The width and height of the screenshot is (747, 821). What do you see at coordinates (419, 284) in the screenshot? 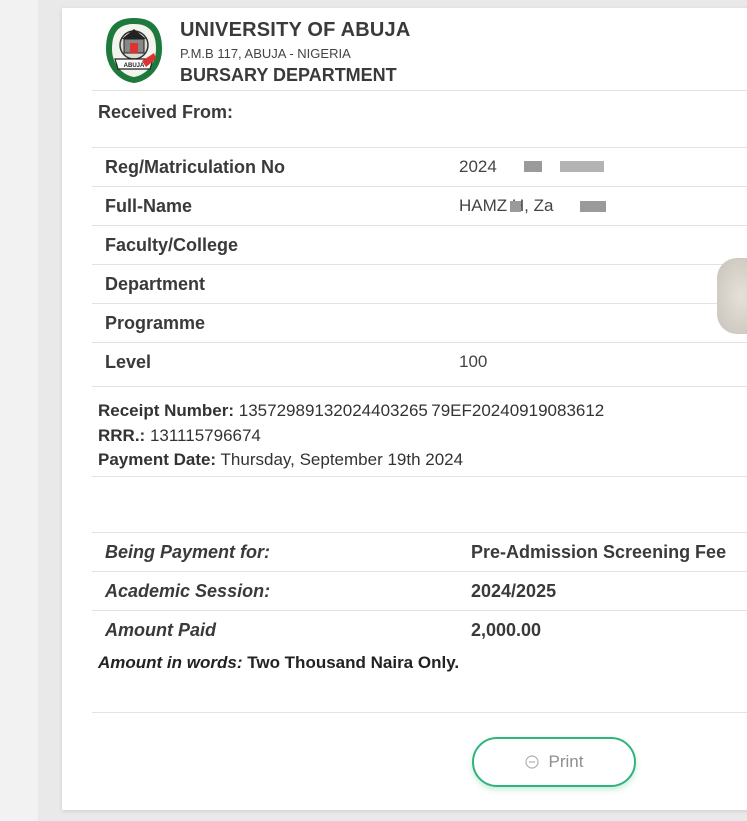
I see `details-row-department: Department` at bounding box center [419, 284].